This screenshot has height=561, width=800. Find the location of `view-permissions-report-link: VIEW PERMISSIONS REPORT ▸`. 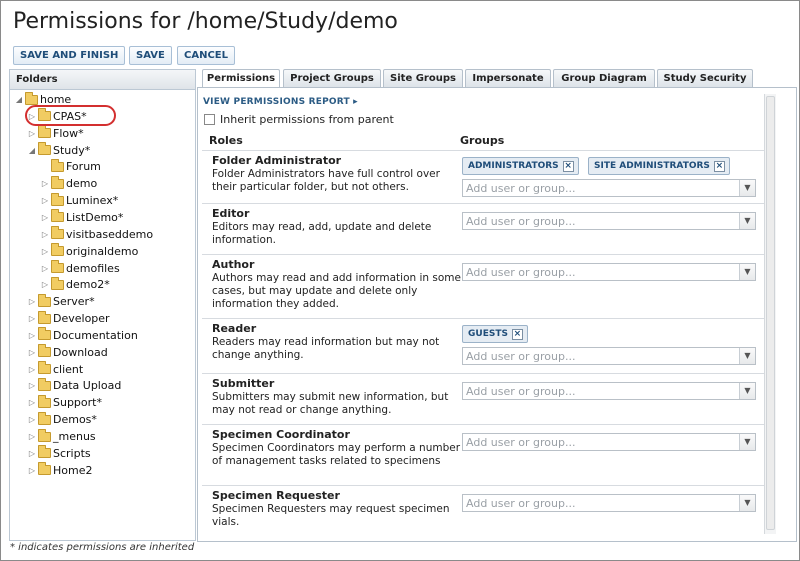

view-permissions-report-link: VIEW PERMISSIONS REPORT ▸ is located at coordinates (280, 102).